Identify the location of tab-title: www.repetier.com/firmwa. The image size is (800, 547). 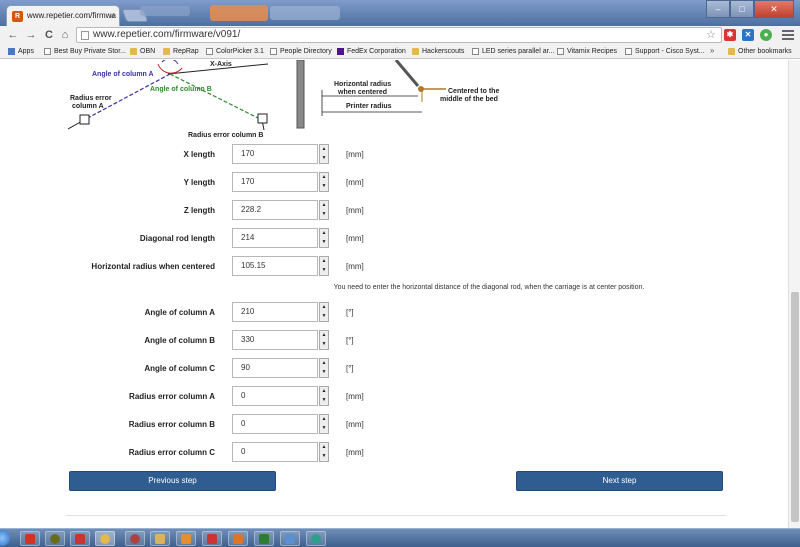
(71, 15).